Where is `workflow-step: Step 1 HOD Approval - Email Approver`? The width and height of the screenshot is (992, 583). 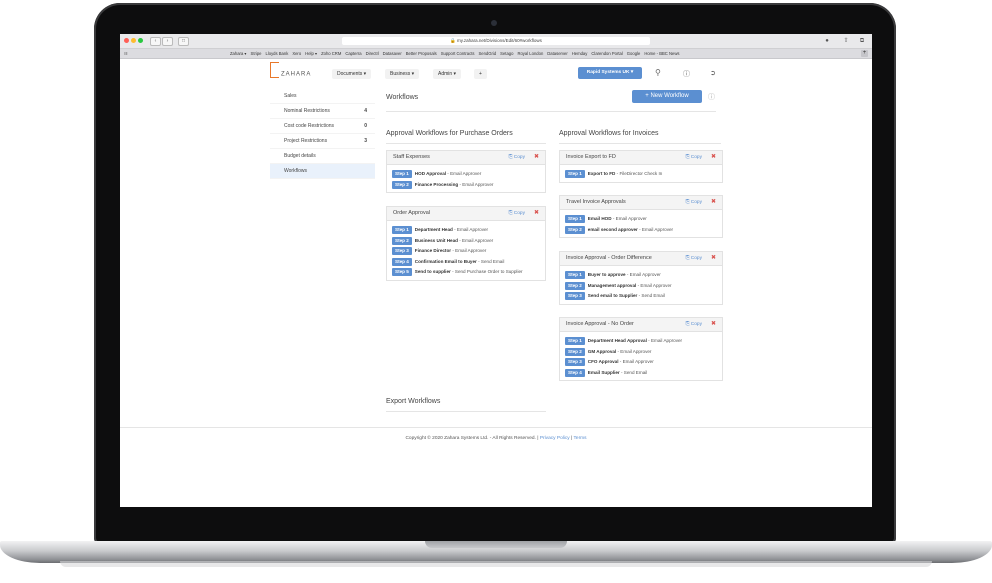 workflow-step: Step 1 HOD Approval - Email Approver is located at coordinates (466, 174).